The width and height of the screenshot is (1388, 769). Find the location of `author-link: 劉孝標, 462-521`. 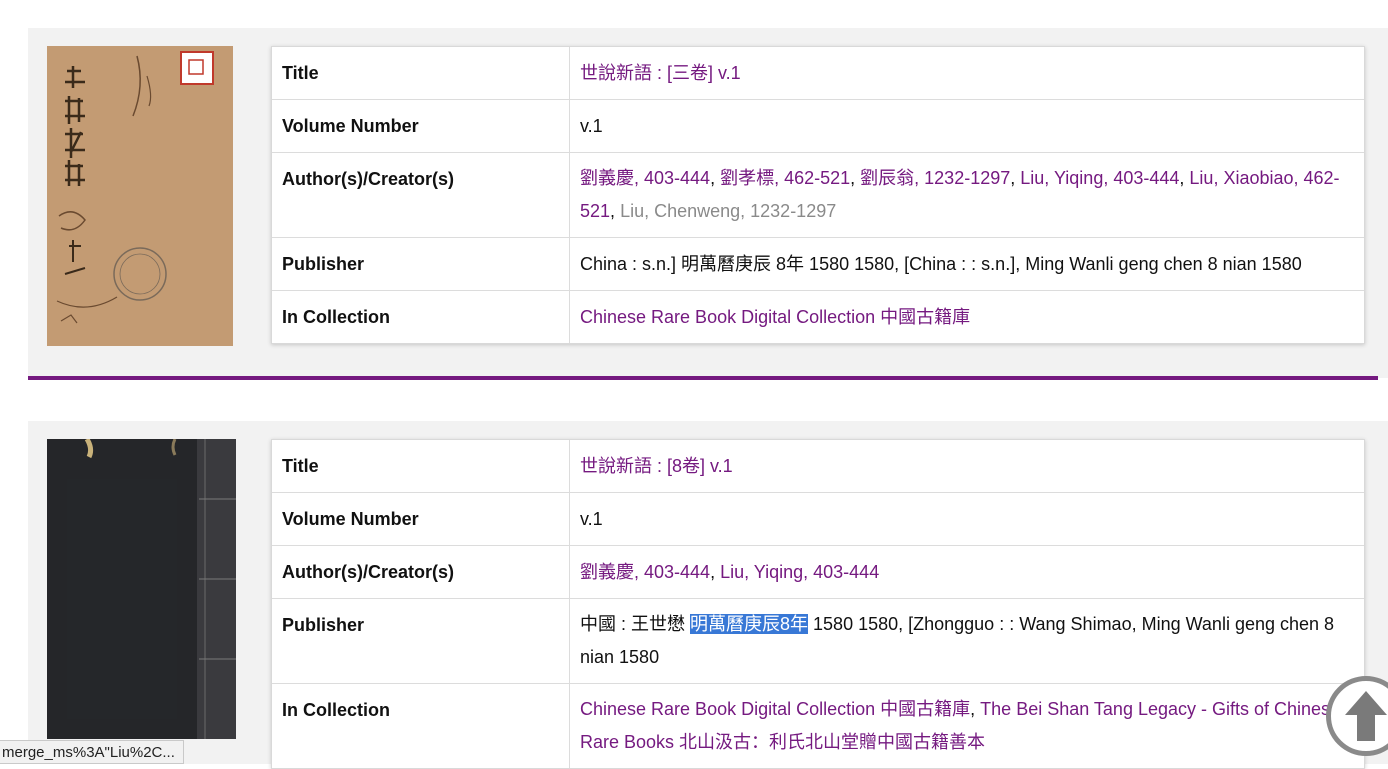

author-link: 劉孝標, 462-521 is located at coordinates (785, 178).